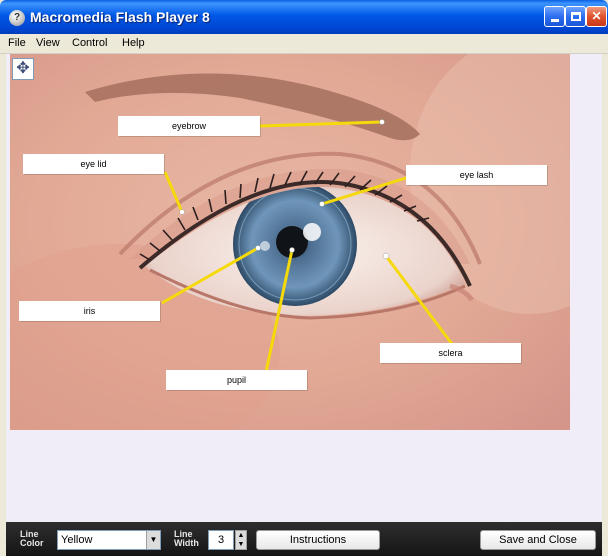  I want to click on stepper-down-icon: ▼, so click(241, 544).